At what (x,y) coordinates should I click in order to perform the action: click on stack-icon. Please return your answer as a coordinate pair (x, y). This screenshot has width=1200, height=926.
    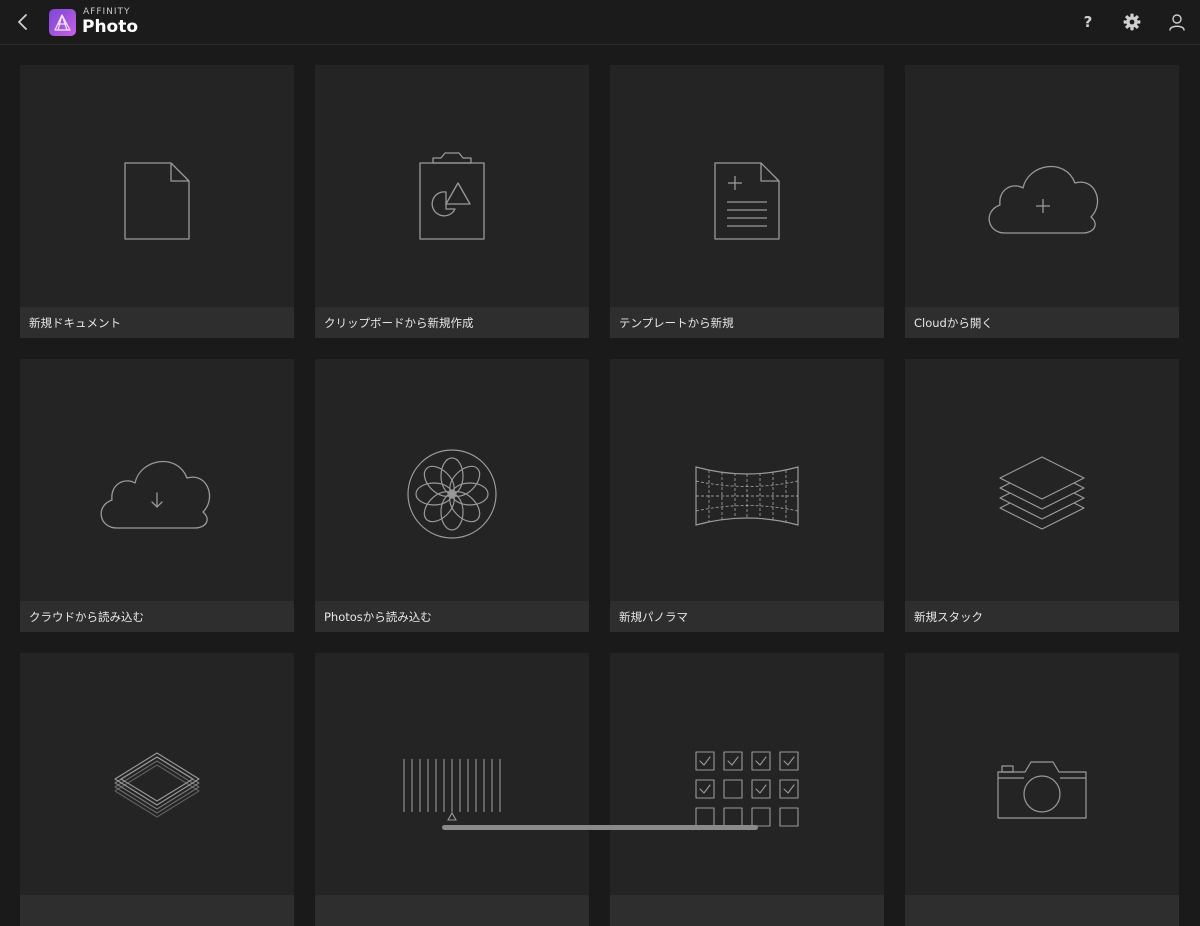
    Looking at the image, I should click on (1042, 493).